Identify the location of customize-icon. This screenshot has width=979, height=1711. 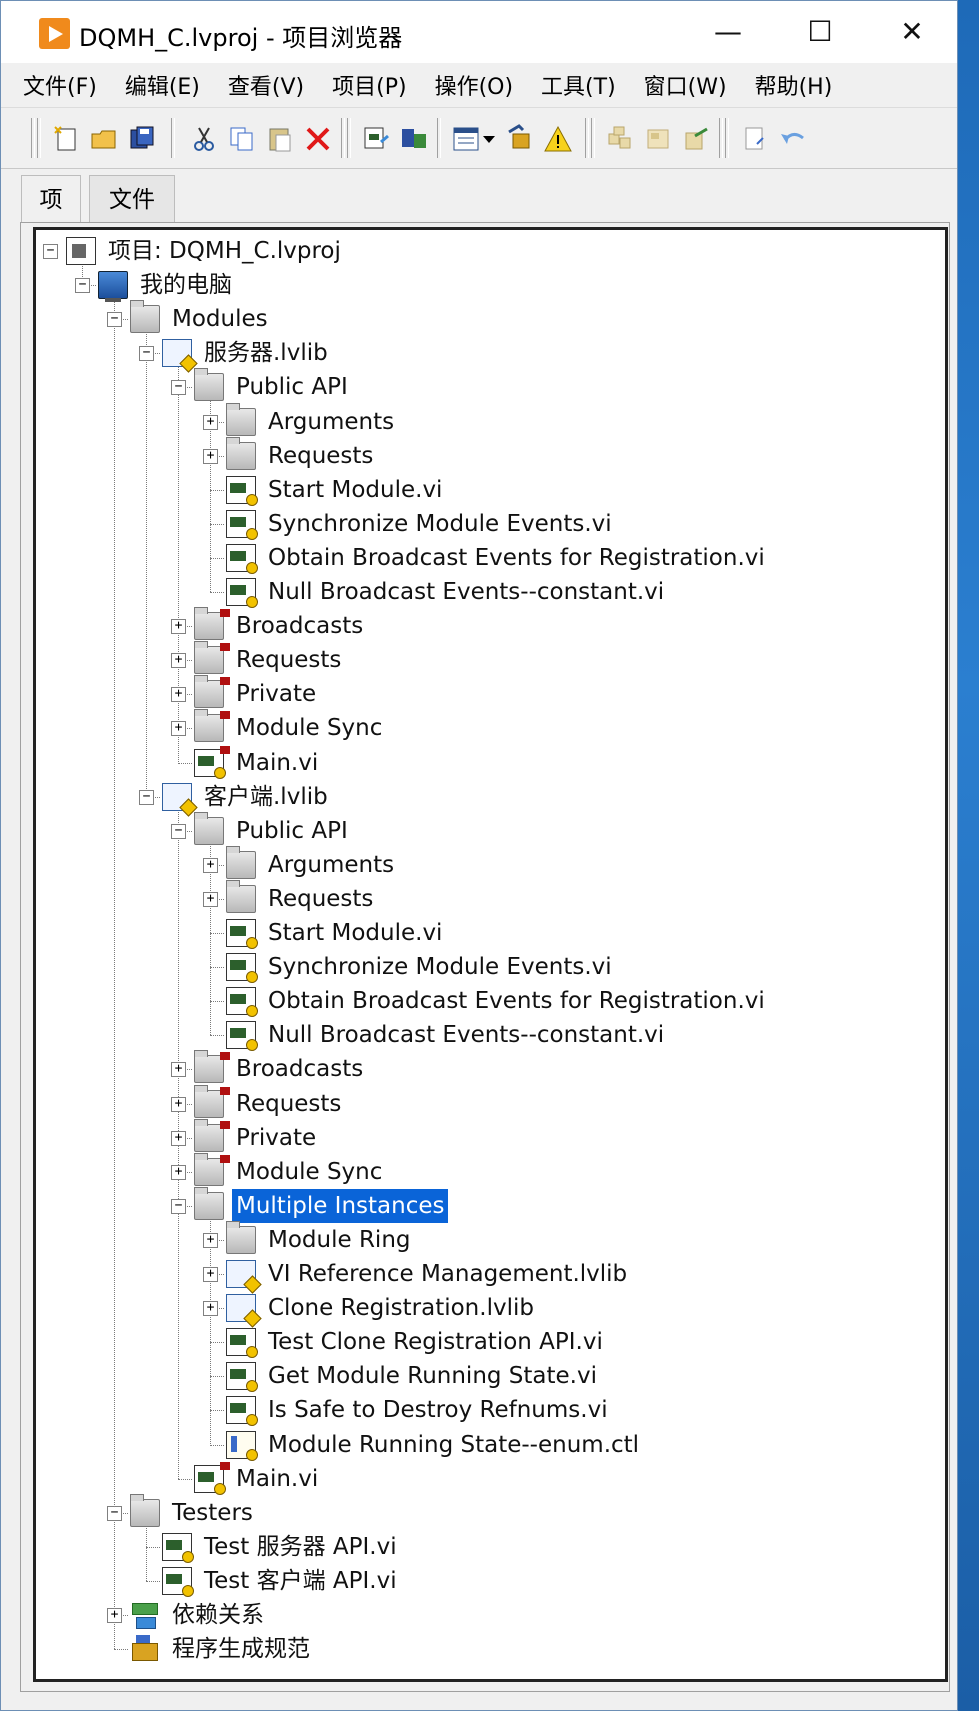
(520, 139).